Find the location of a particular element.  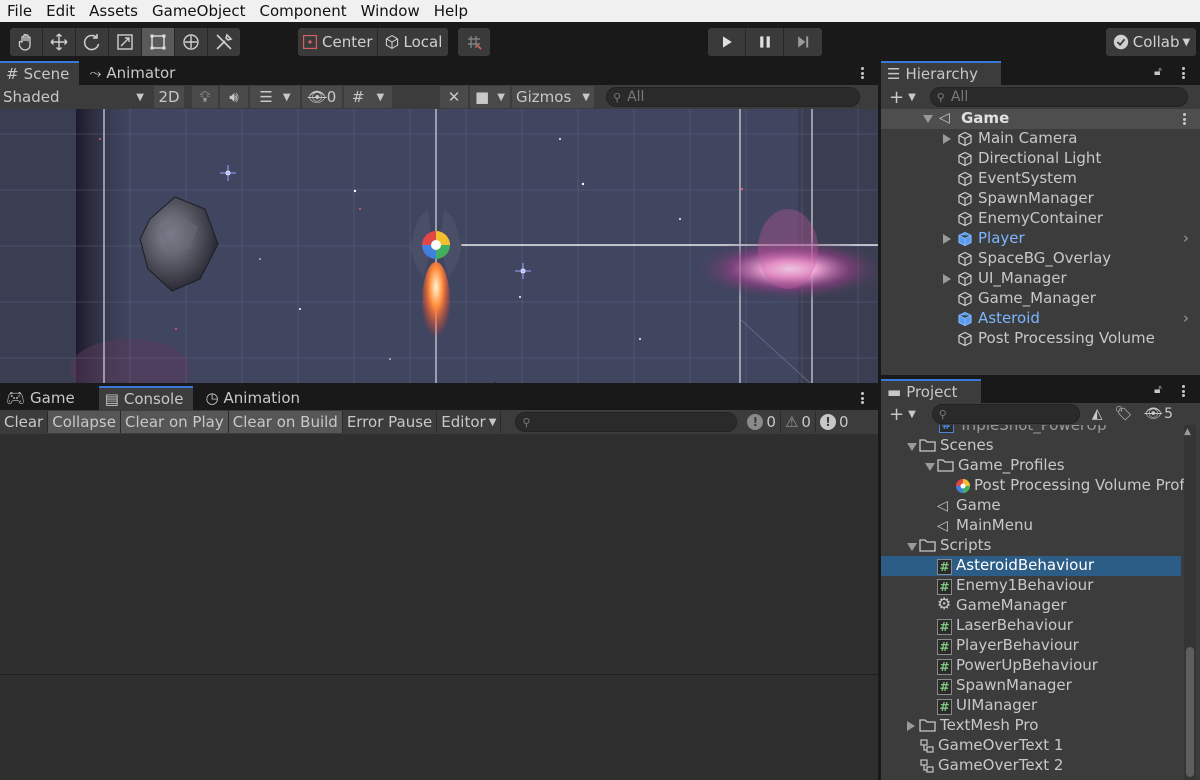

menu-gameobject: GameObject is located at coordinates (199, 11).